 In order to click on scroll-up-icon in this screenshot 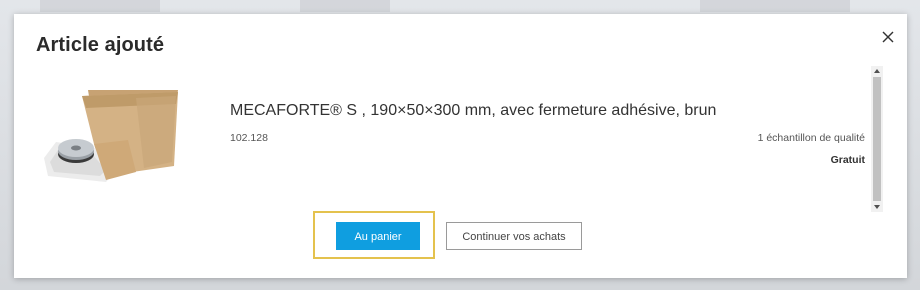, I will do `click(877, 71)`.